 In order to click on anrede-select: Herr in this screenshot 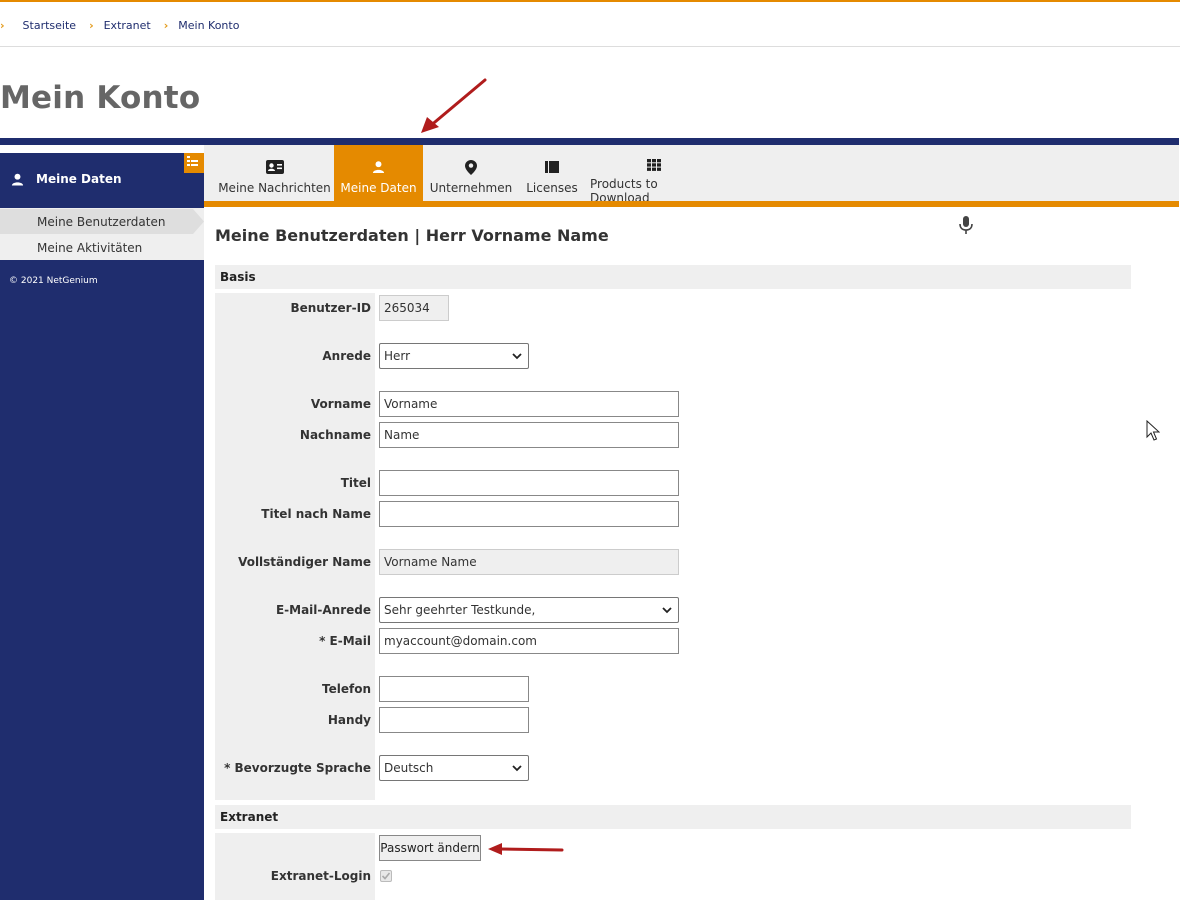, I will do `click(454, 356)`.